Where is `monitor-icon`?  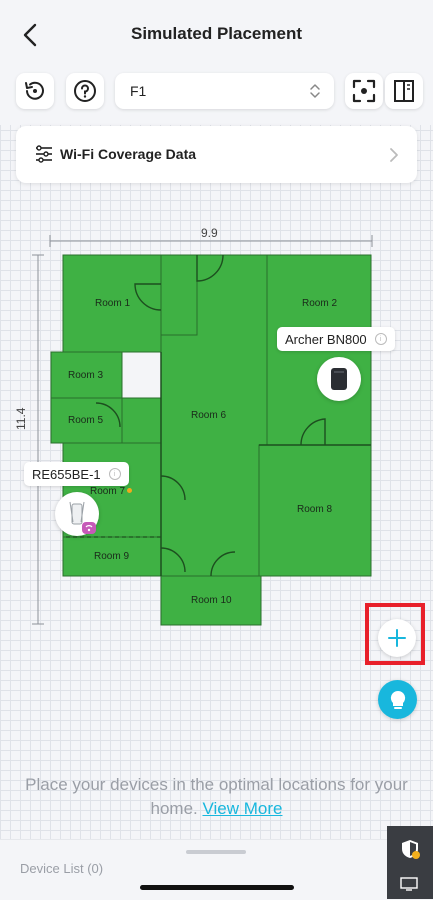 monitor-icon is located at coordinates (409, 884).